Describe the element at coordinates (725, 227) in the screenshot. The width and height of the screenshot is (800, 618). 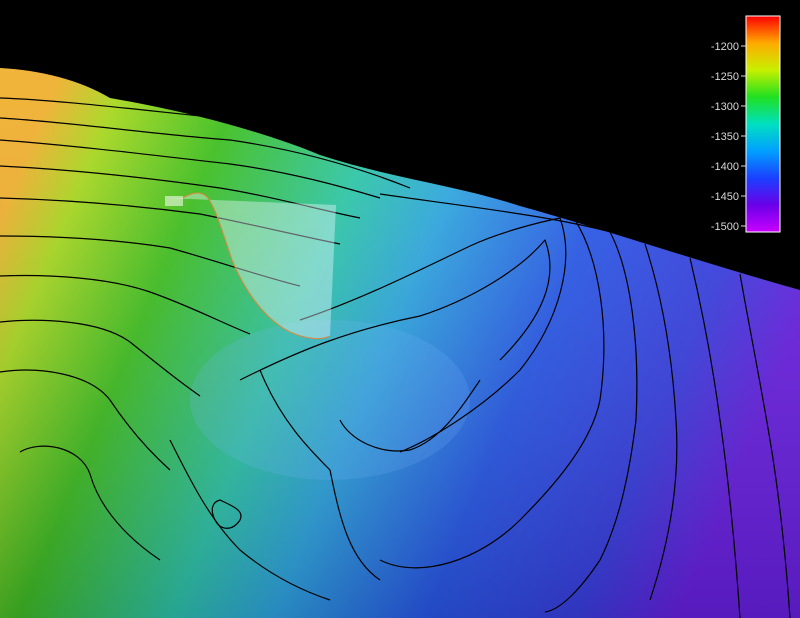
I see `colorbar-tick-label: -1500` at that location.